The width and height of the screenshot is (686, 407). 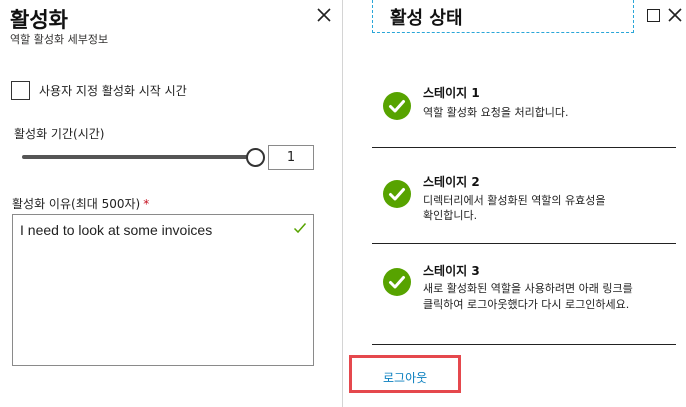 I want to click on duration-slider-track, so click(x=137, y=157).